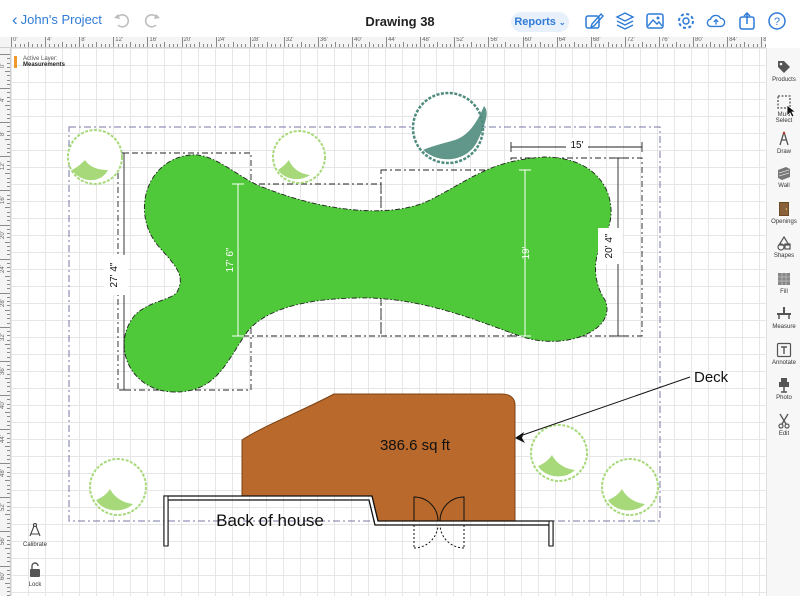  Describe the element at coordinates (783, 249) in the screenshot. I see `tool-shapes: Shapes` at that location.